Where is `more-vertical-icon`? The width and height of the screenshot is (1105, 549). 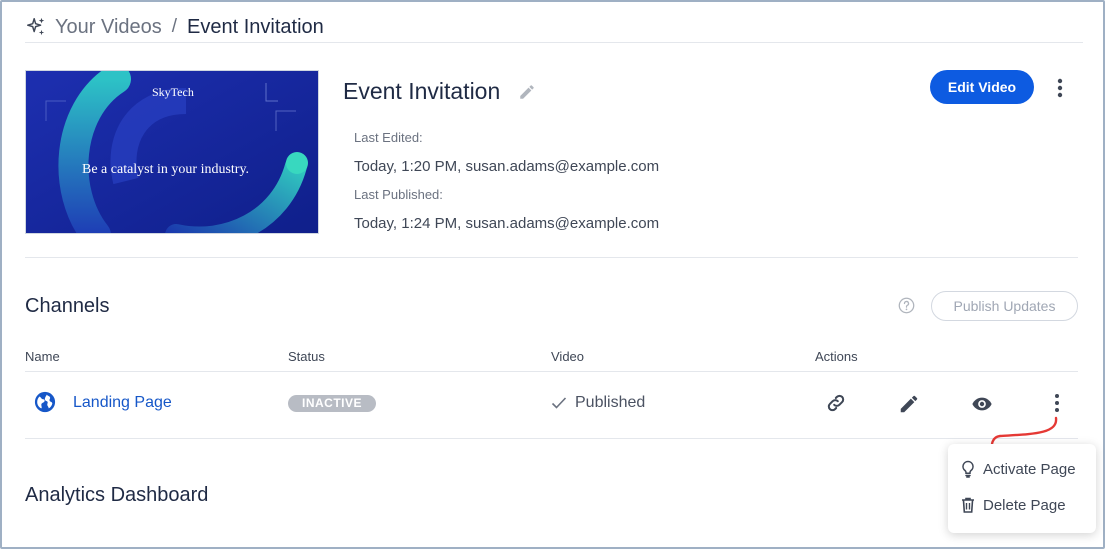 more-vertical-icon is located at coordinates (1060, 88).